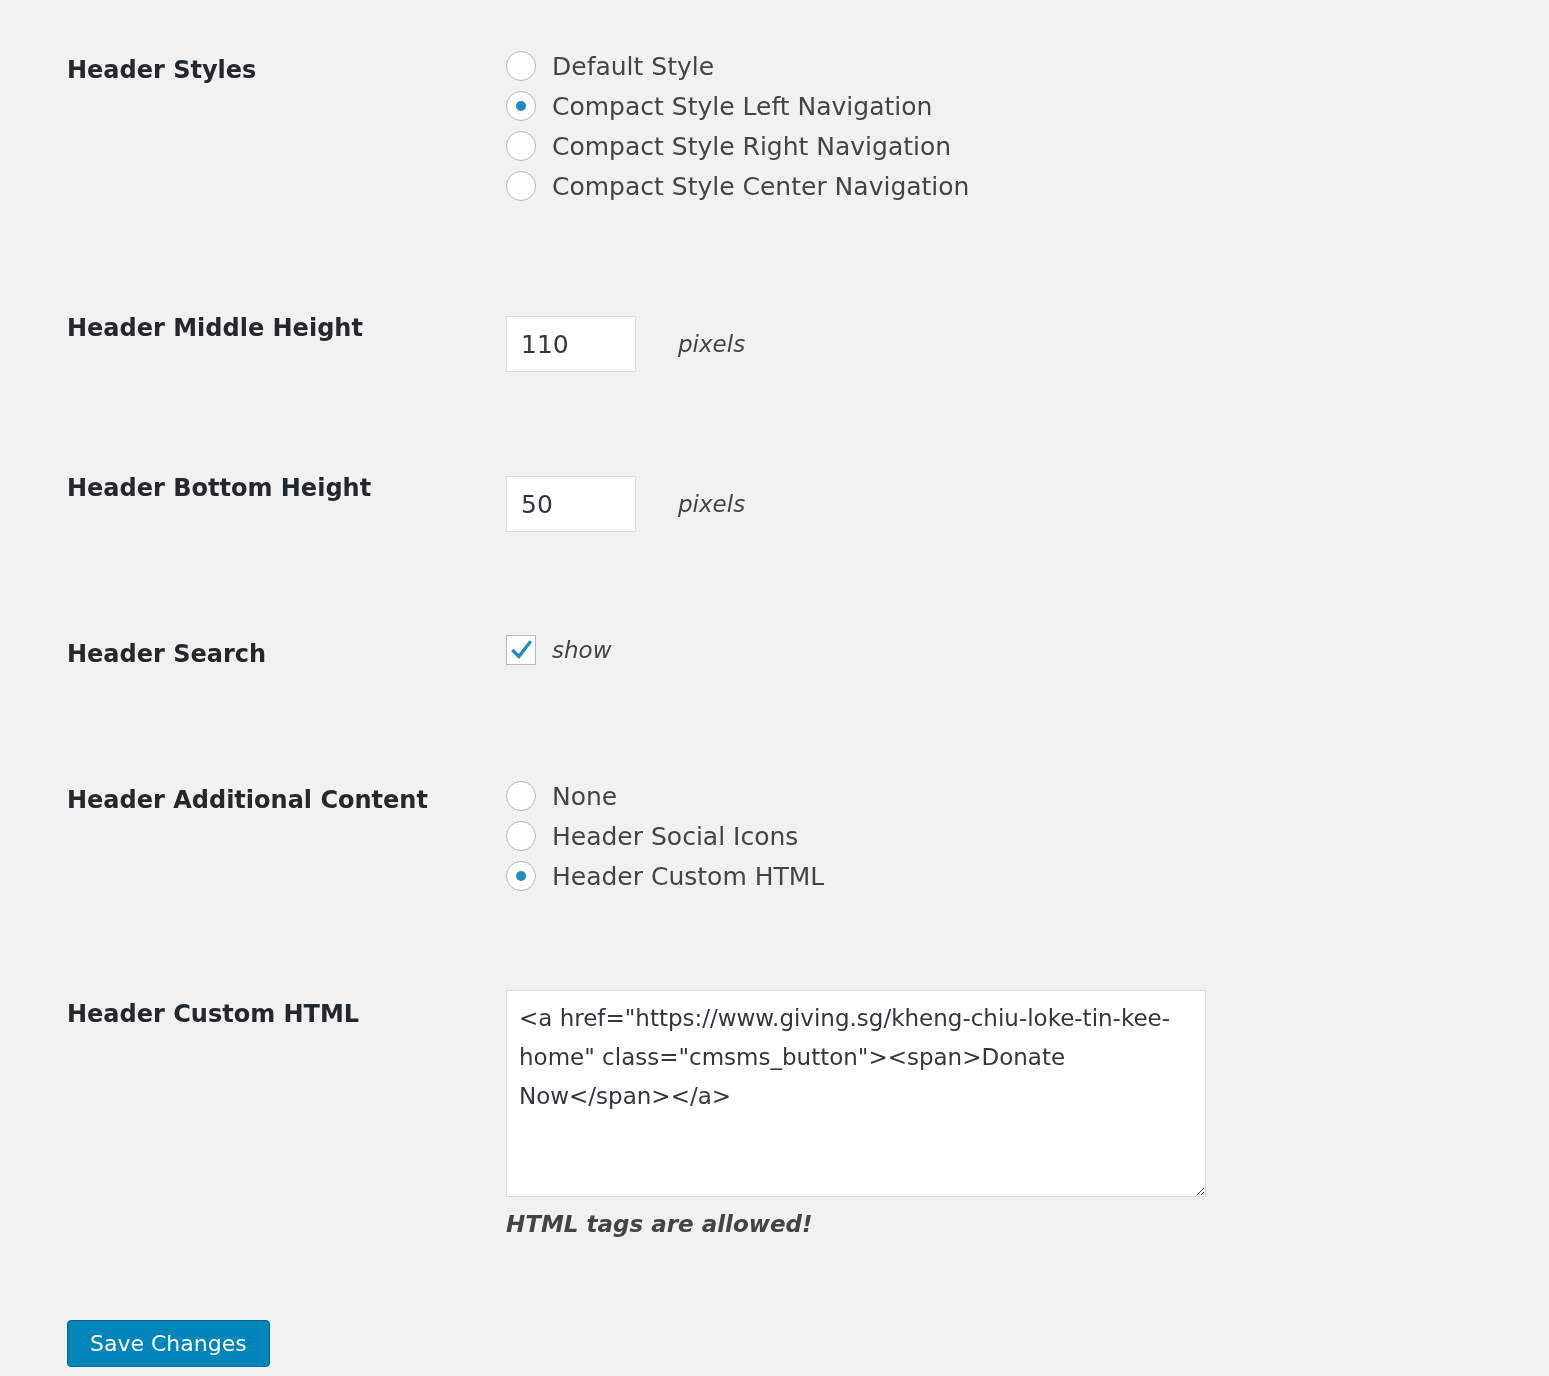 The image size is (1549, 1376). What do you see at coordinates (633, 66) in the screenshot?
I see `radio-label: Default Style` at bounding box center [633, 66].